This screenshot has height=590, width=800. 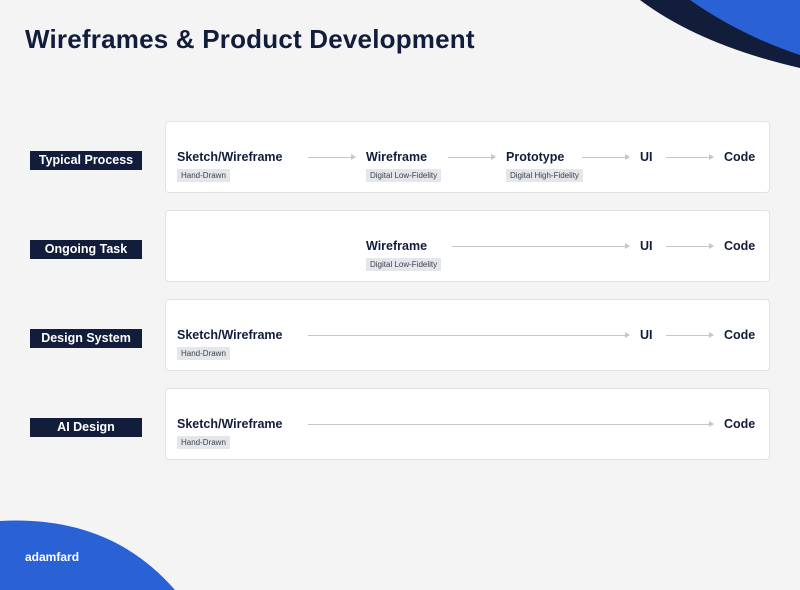 I want to click on row-label-ai-design: AI Design, so click(x=86, y=427).